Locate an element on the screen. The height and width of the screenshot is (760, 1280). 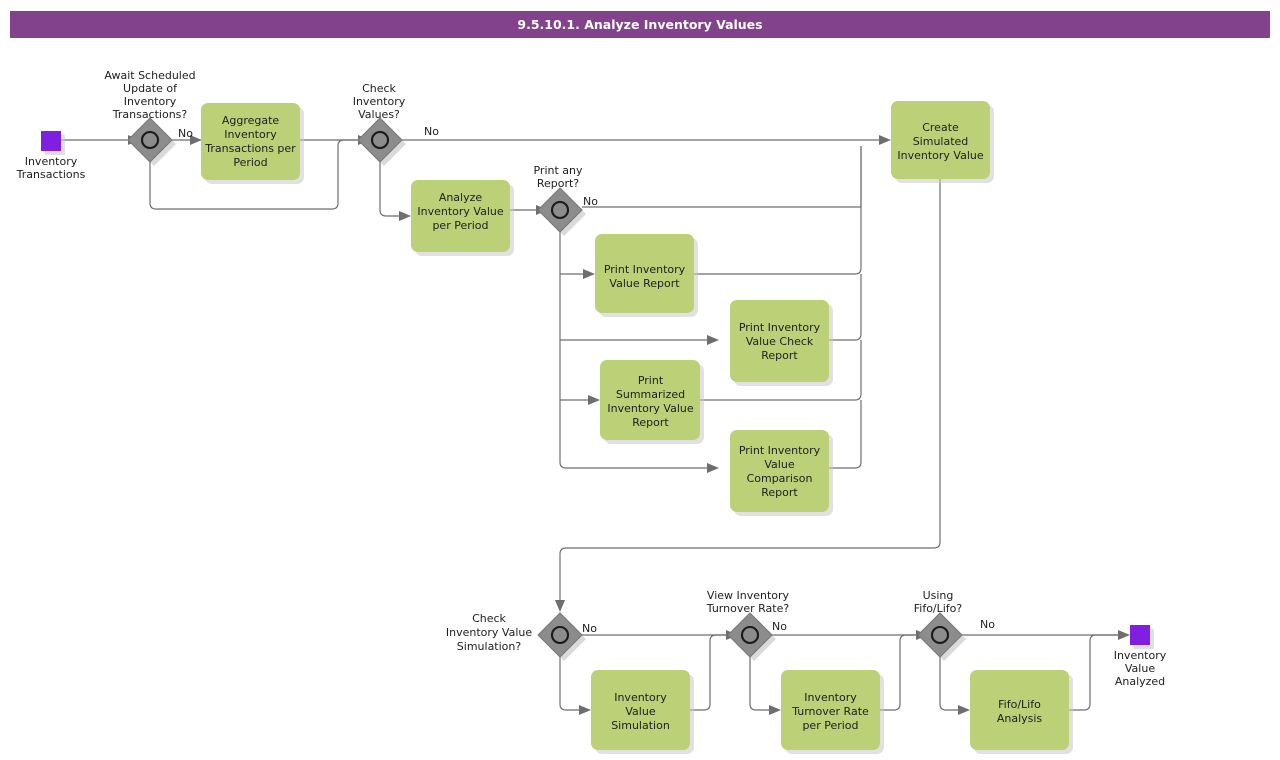
task-label-line: Period is located at coordinates (250, 162).